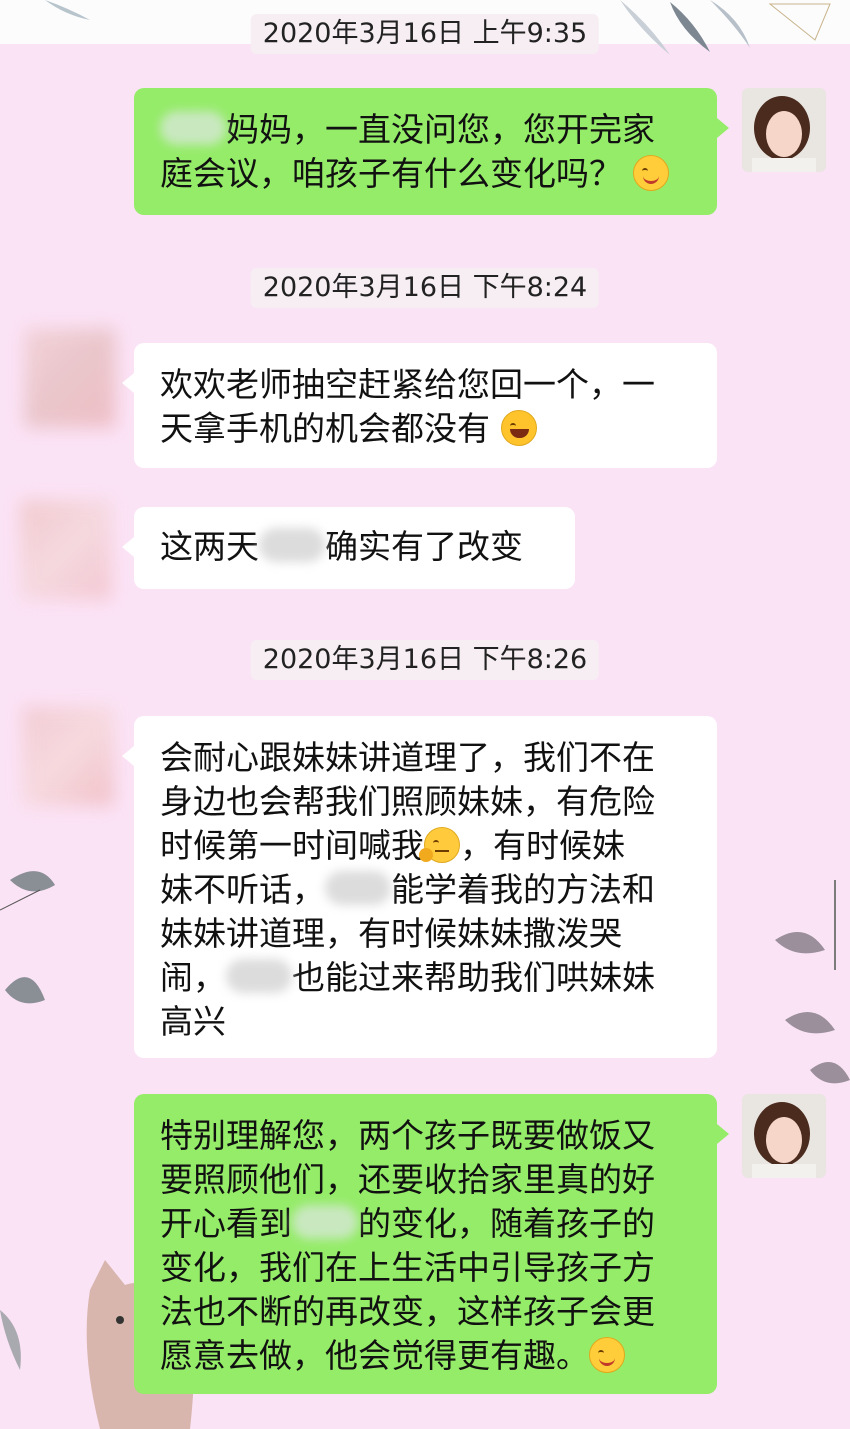  What do you see at coordinates (425, 429) in the screenshot?
I see `message-line: 天拿手机的机会都没有` at bounding box center [425, 429].